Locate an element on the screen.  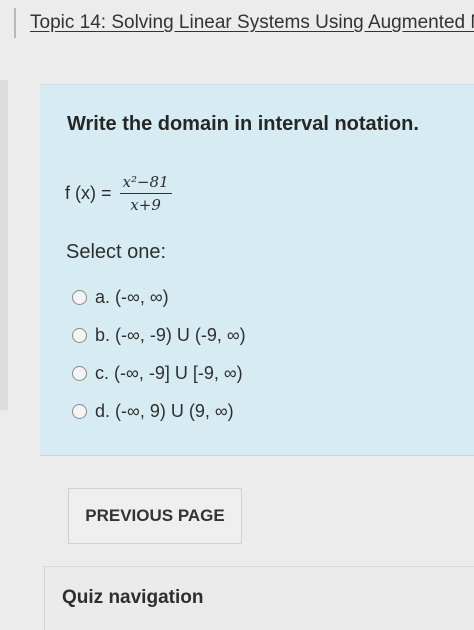
fraction-numerator: x²−81 is located at coordinates (145, 183).